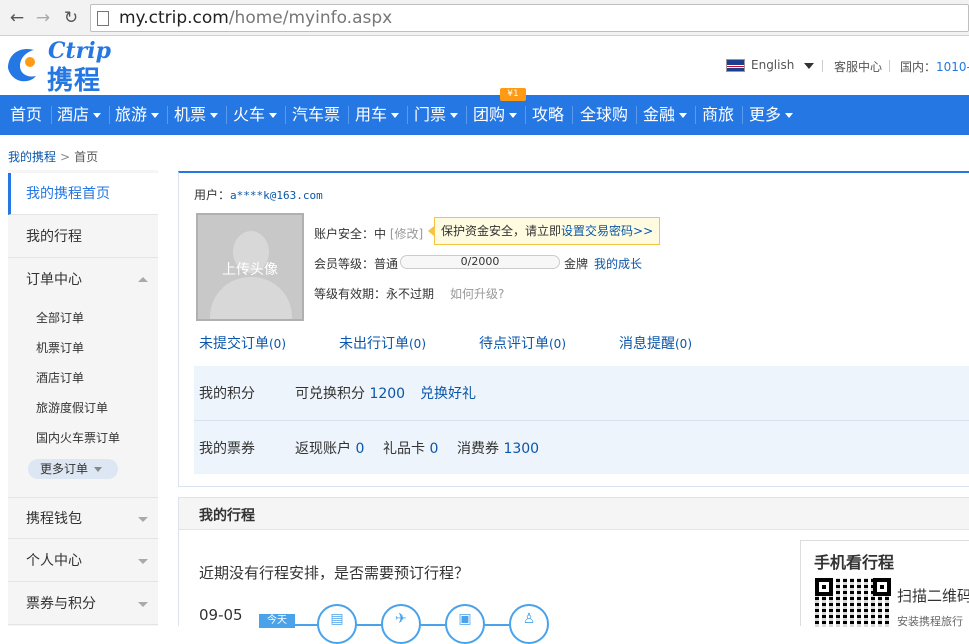 Image resolution: width=969 pixels, height=644 pixels. I want to click on mobile-title: 手机看行程, so click(854, 562).